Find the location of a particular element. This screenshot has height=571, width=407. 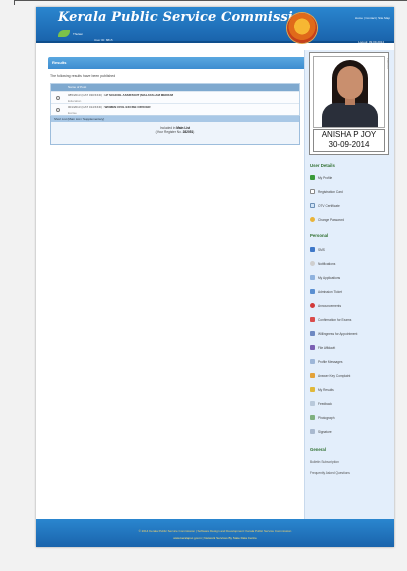

section-user-details: User Details is located at coordinates (322, 165).